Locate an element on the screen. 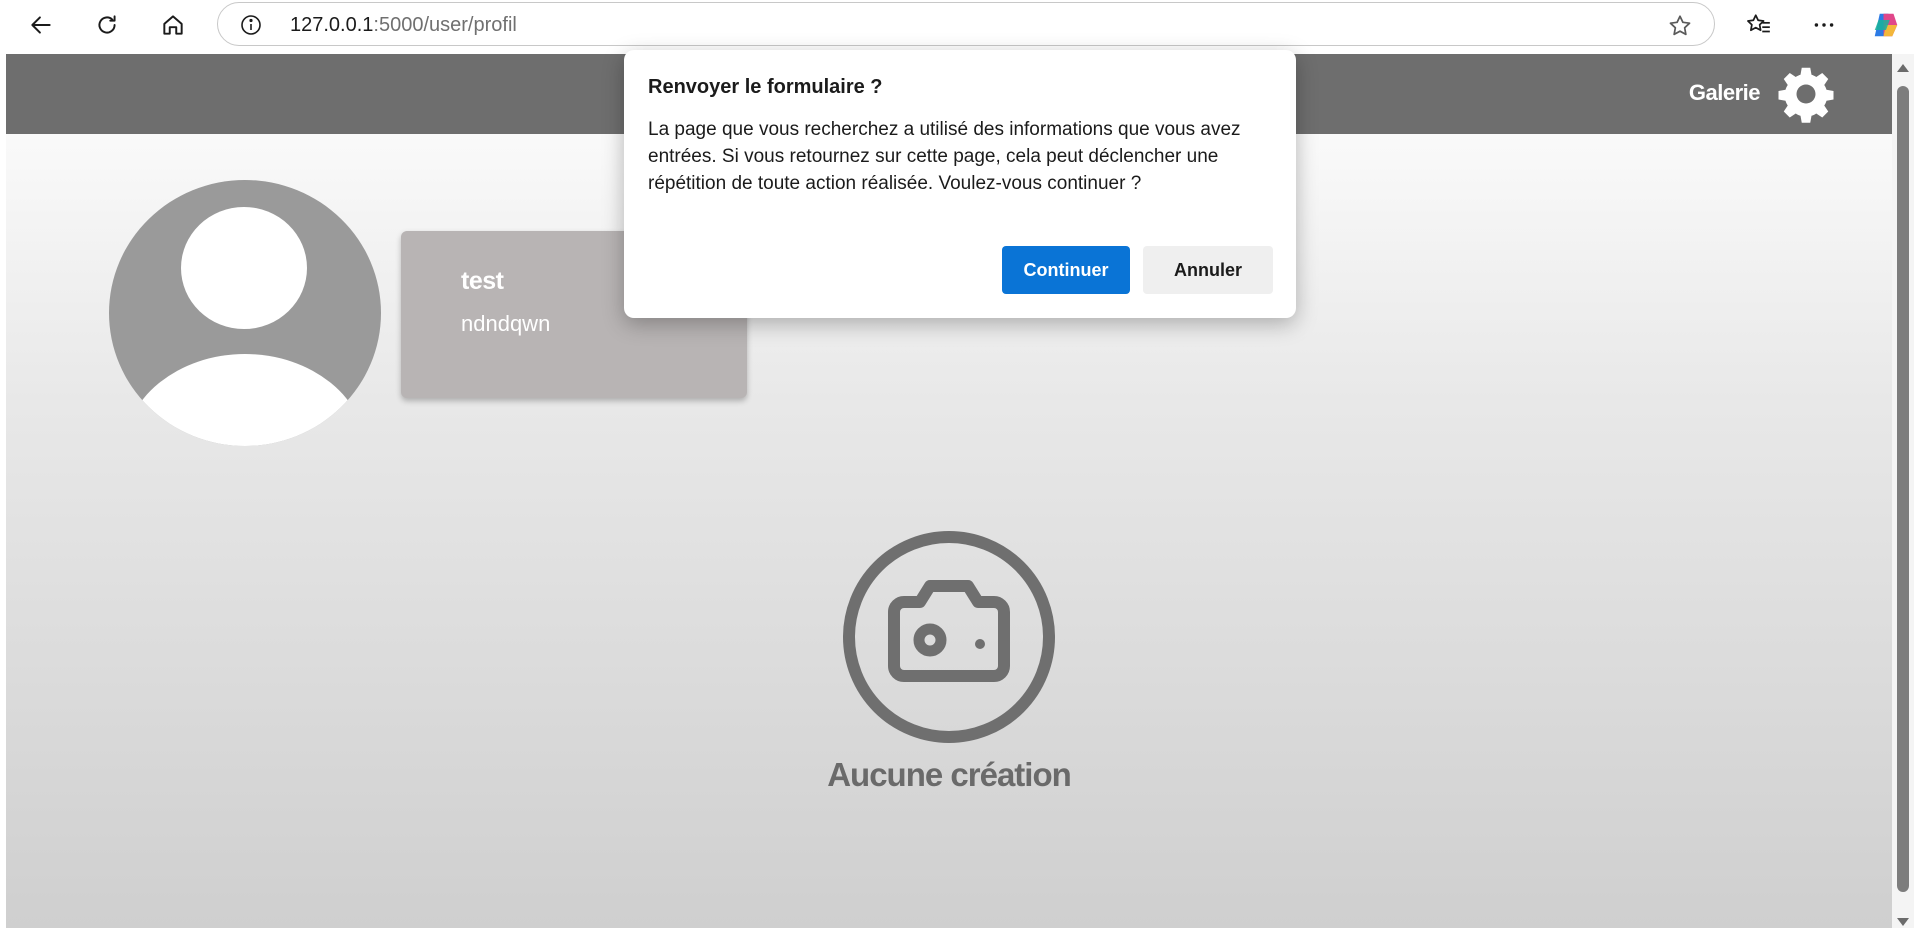 The image size is (1914, 928). avatar-head-shape is located at coordinates (244, 268).